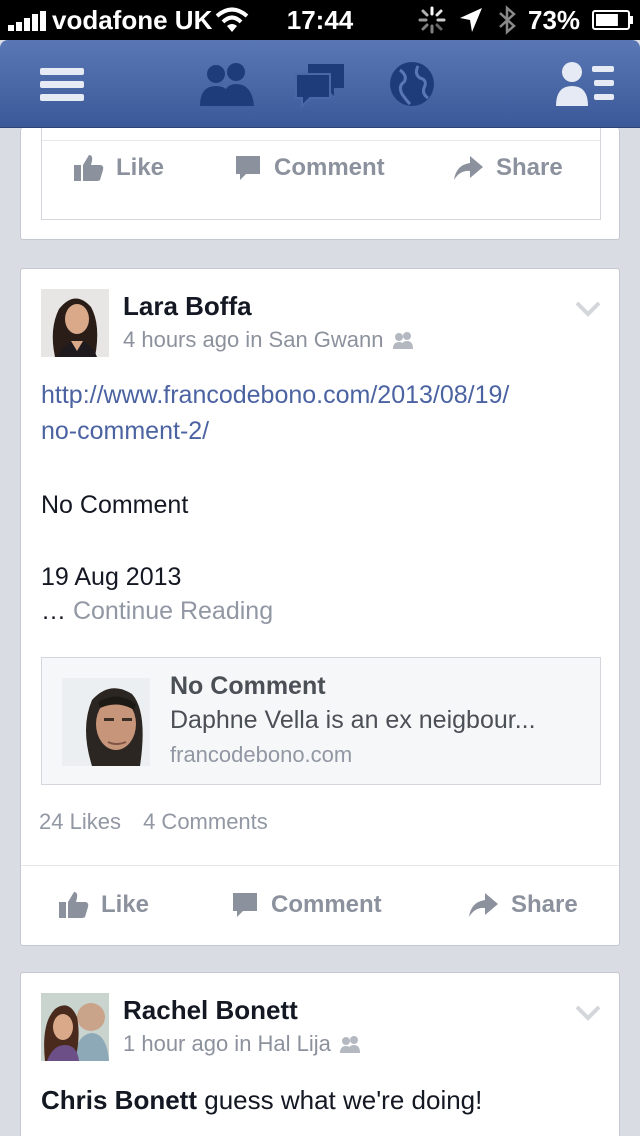 Image resolution: width=640 pixels, height=1136 pixels. What do you see at coordinates (125, 431) in the screenshot?
I see `post-link-line-2: no-comment-2/` at bounding box center [125, 431].